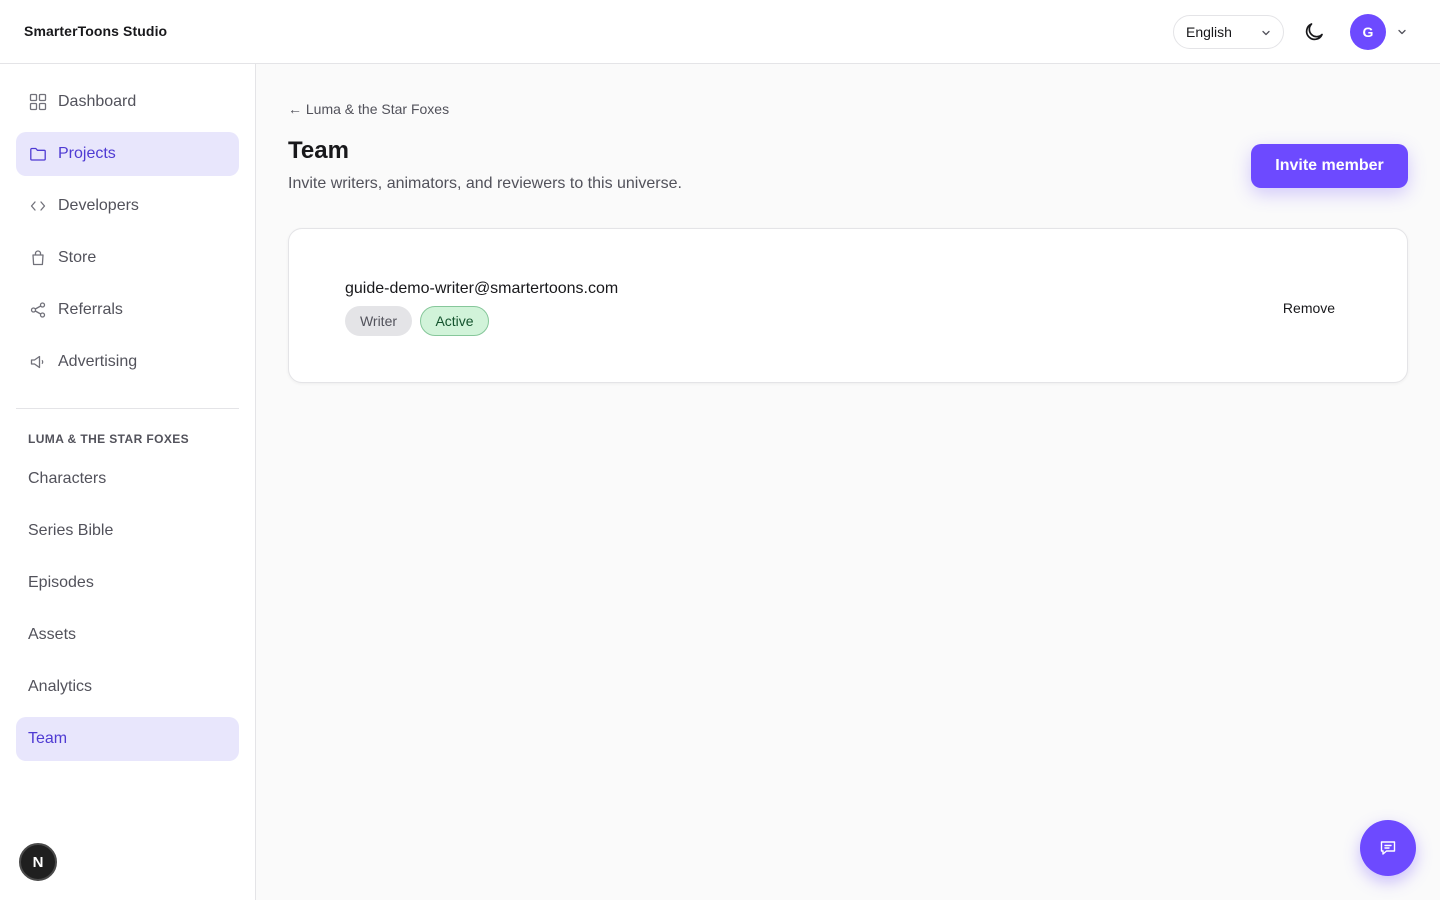  What do you see at coordinates (720, 32) in the screenshot?
I see `top-bar: SmarterToons Studio English G` at bounding box center [720, 32].